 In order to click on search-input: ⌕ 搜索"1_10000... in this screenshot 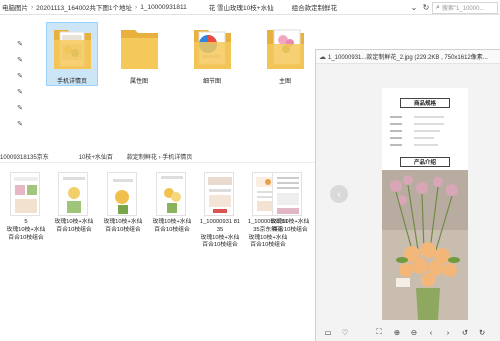, I will do `click(465, 7)`.